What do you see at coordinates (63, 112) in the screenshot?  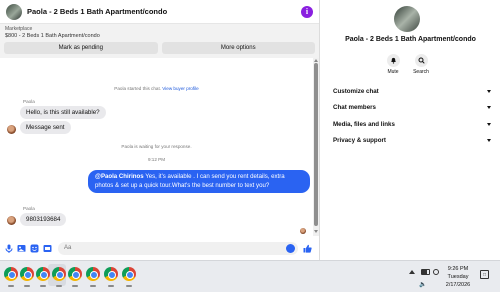 I see `incoming-message: Hello, is this still available?` at bounding box center [63, 112].